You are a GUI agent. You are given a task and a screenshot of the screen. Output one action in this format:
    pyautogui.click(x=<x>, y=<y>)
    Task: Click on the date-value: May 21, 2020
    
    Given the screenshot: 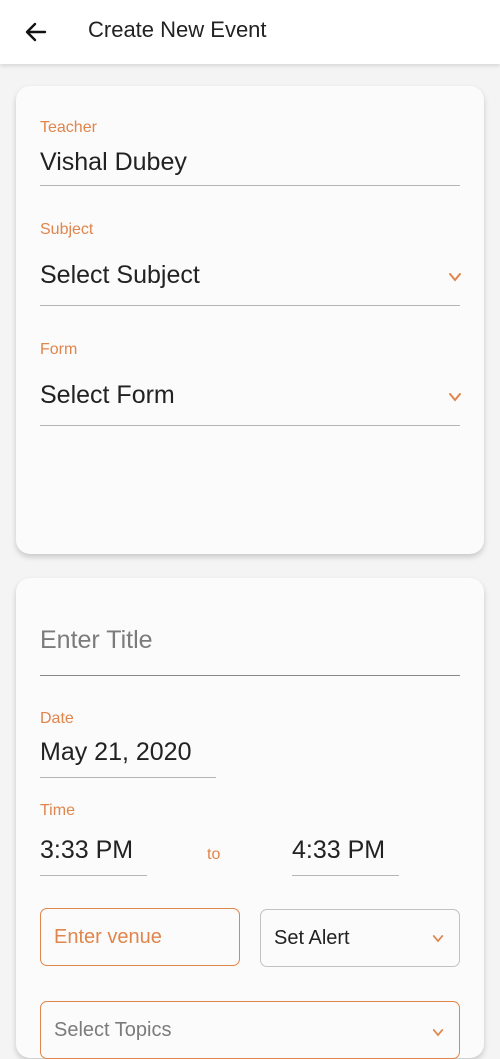 What is the action you would take?
    pyautogui.click(x=116, y=752)
    